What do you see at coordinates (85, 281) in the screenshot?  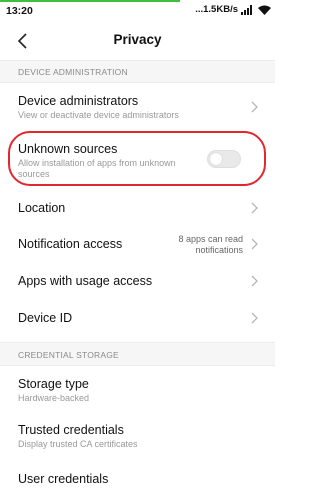 I see `row-title: Apps with usage access` at bounding box center [85, 281].